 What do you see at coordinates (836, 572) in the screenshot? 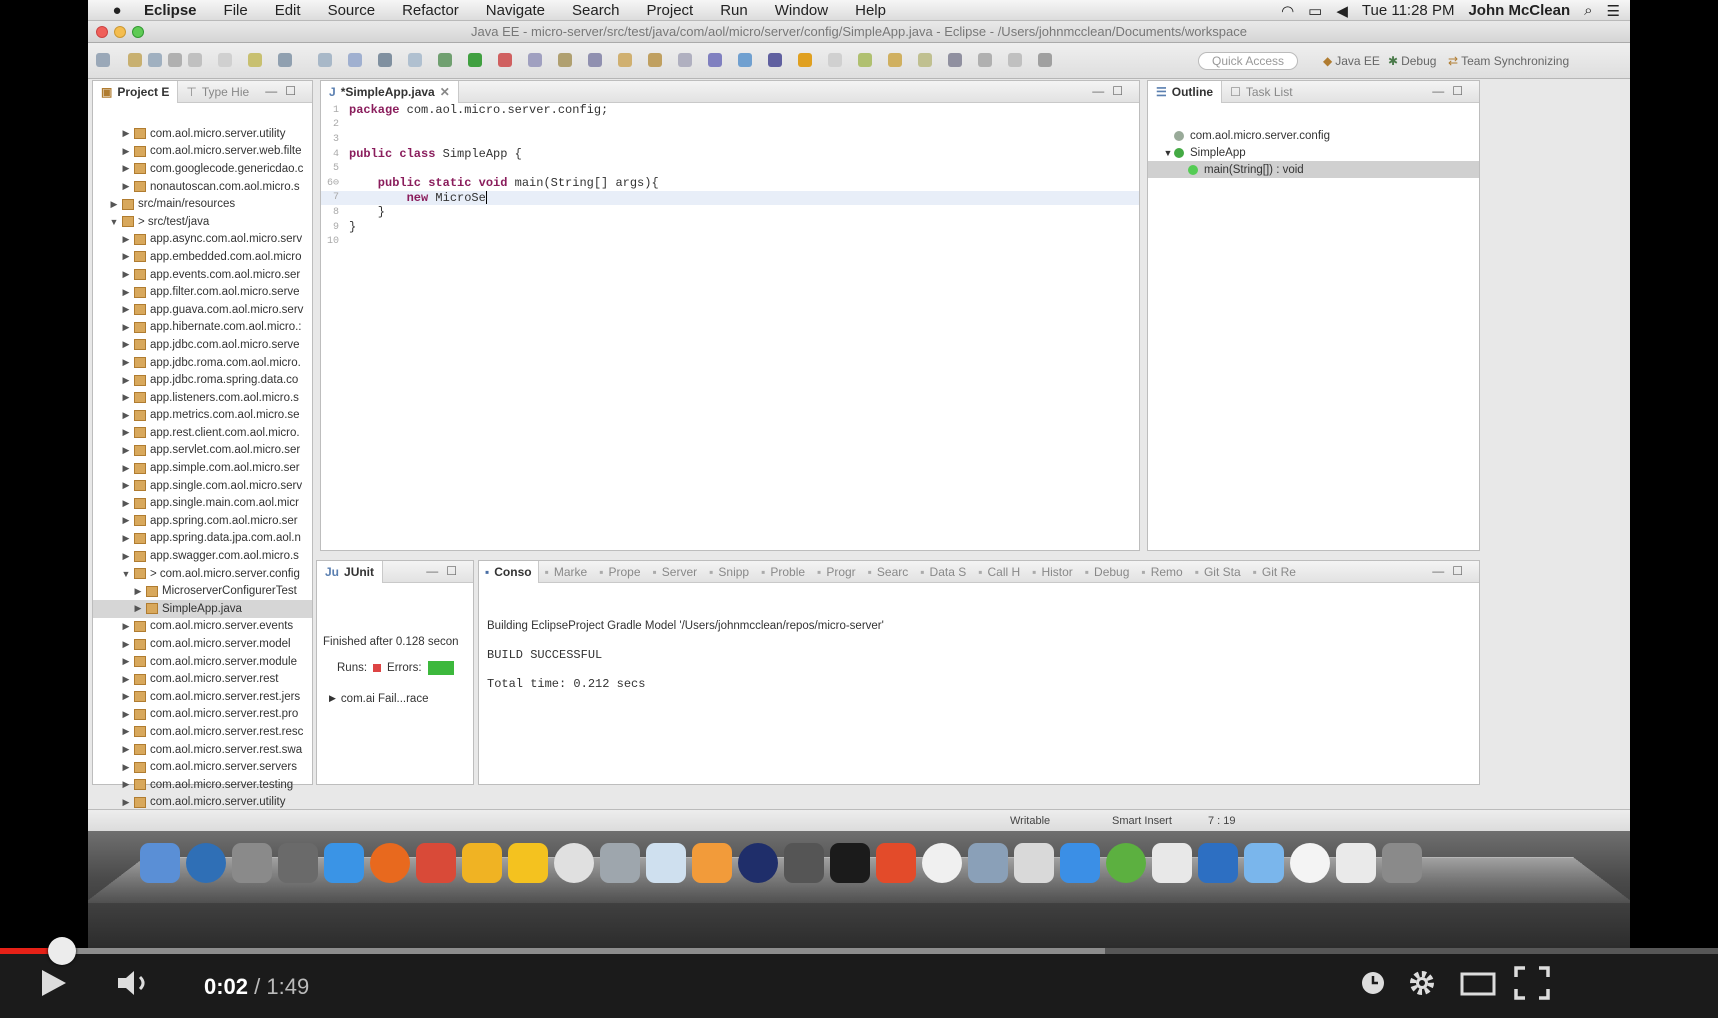
I see `tab-view: ▪ Progr` at bounding box center [836, 572].